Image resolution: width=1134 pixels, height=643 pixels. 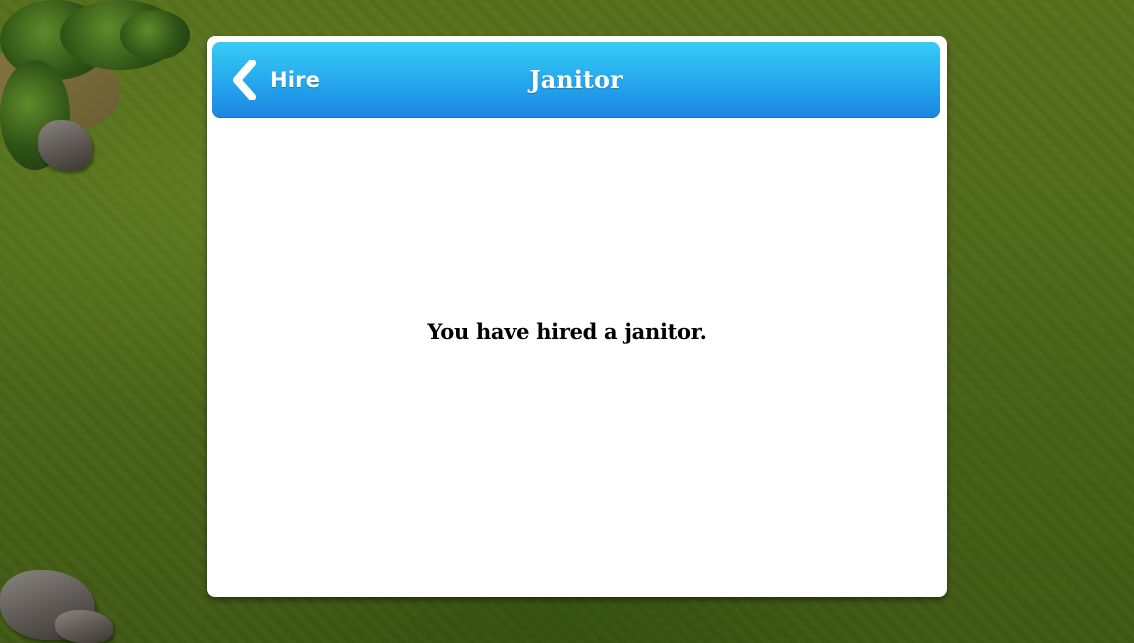 What do you see at coordinates (245, 80) in the screenshot?
I see `chevron-left-icon` at bounding box center [245, 80].